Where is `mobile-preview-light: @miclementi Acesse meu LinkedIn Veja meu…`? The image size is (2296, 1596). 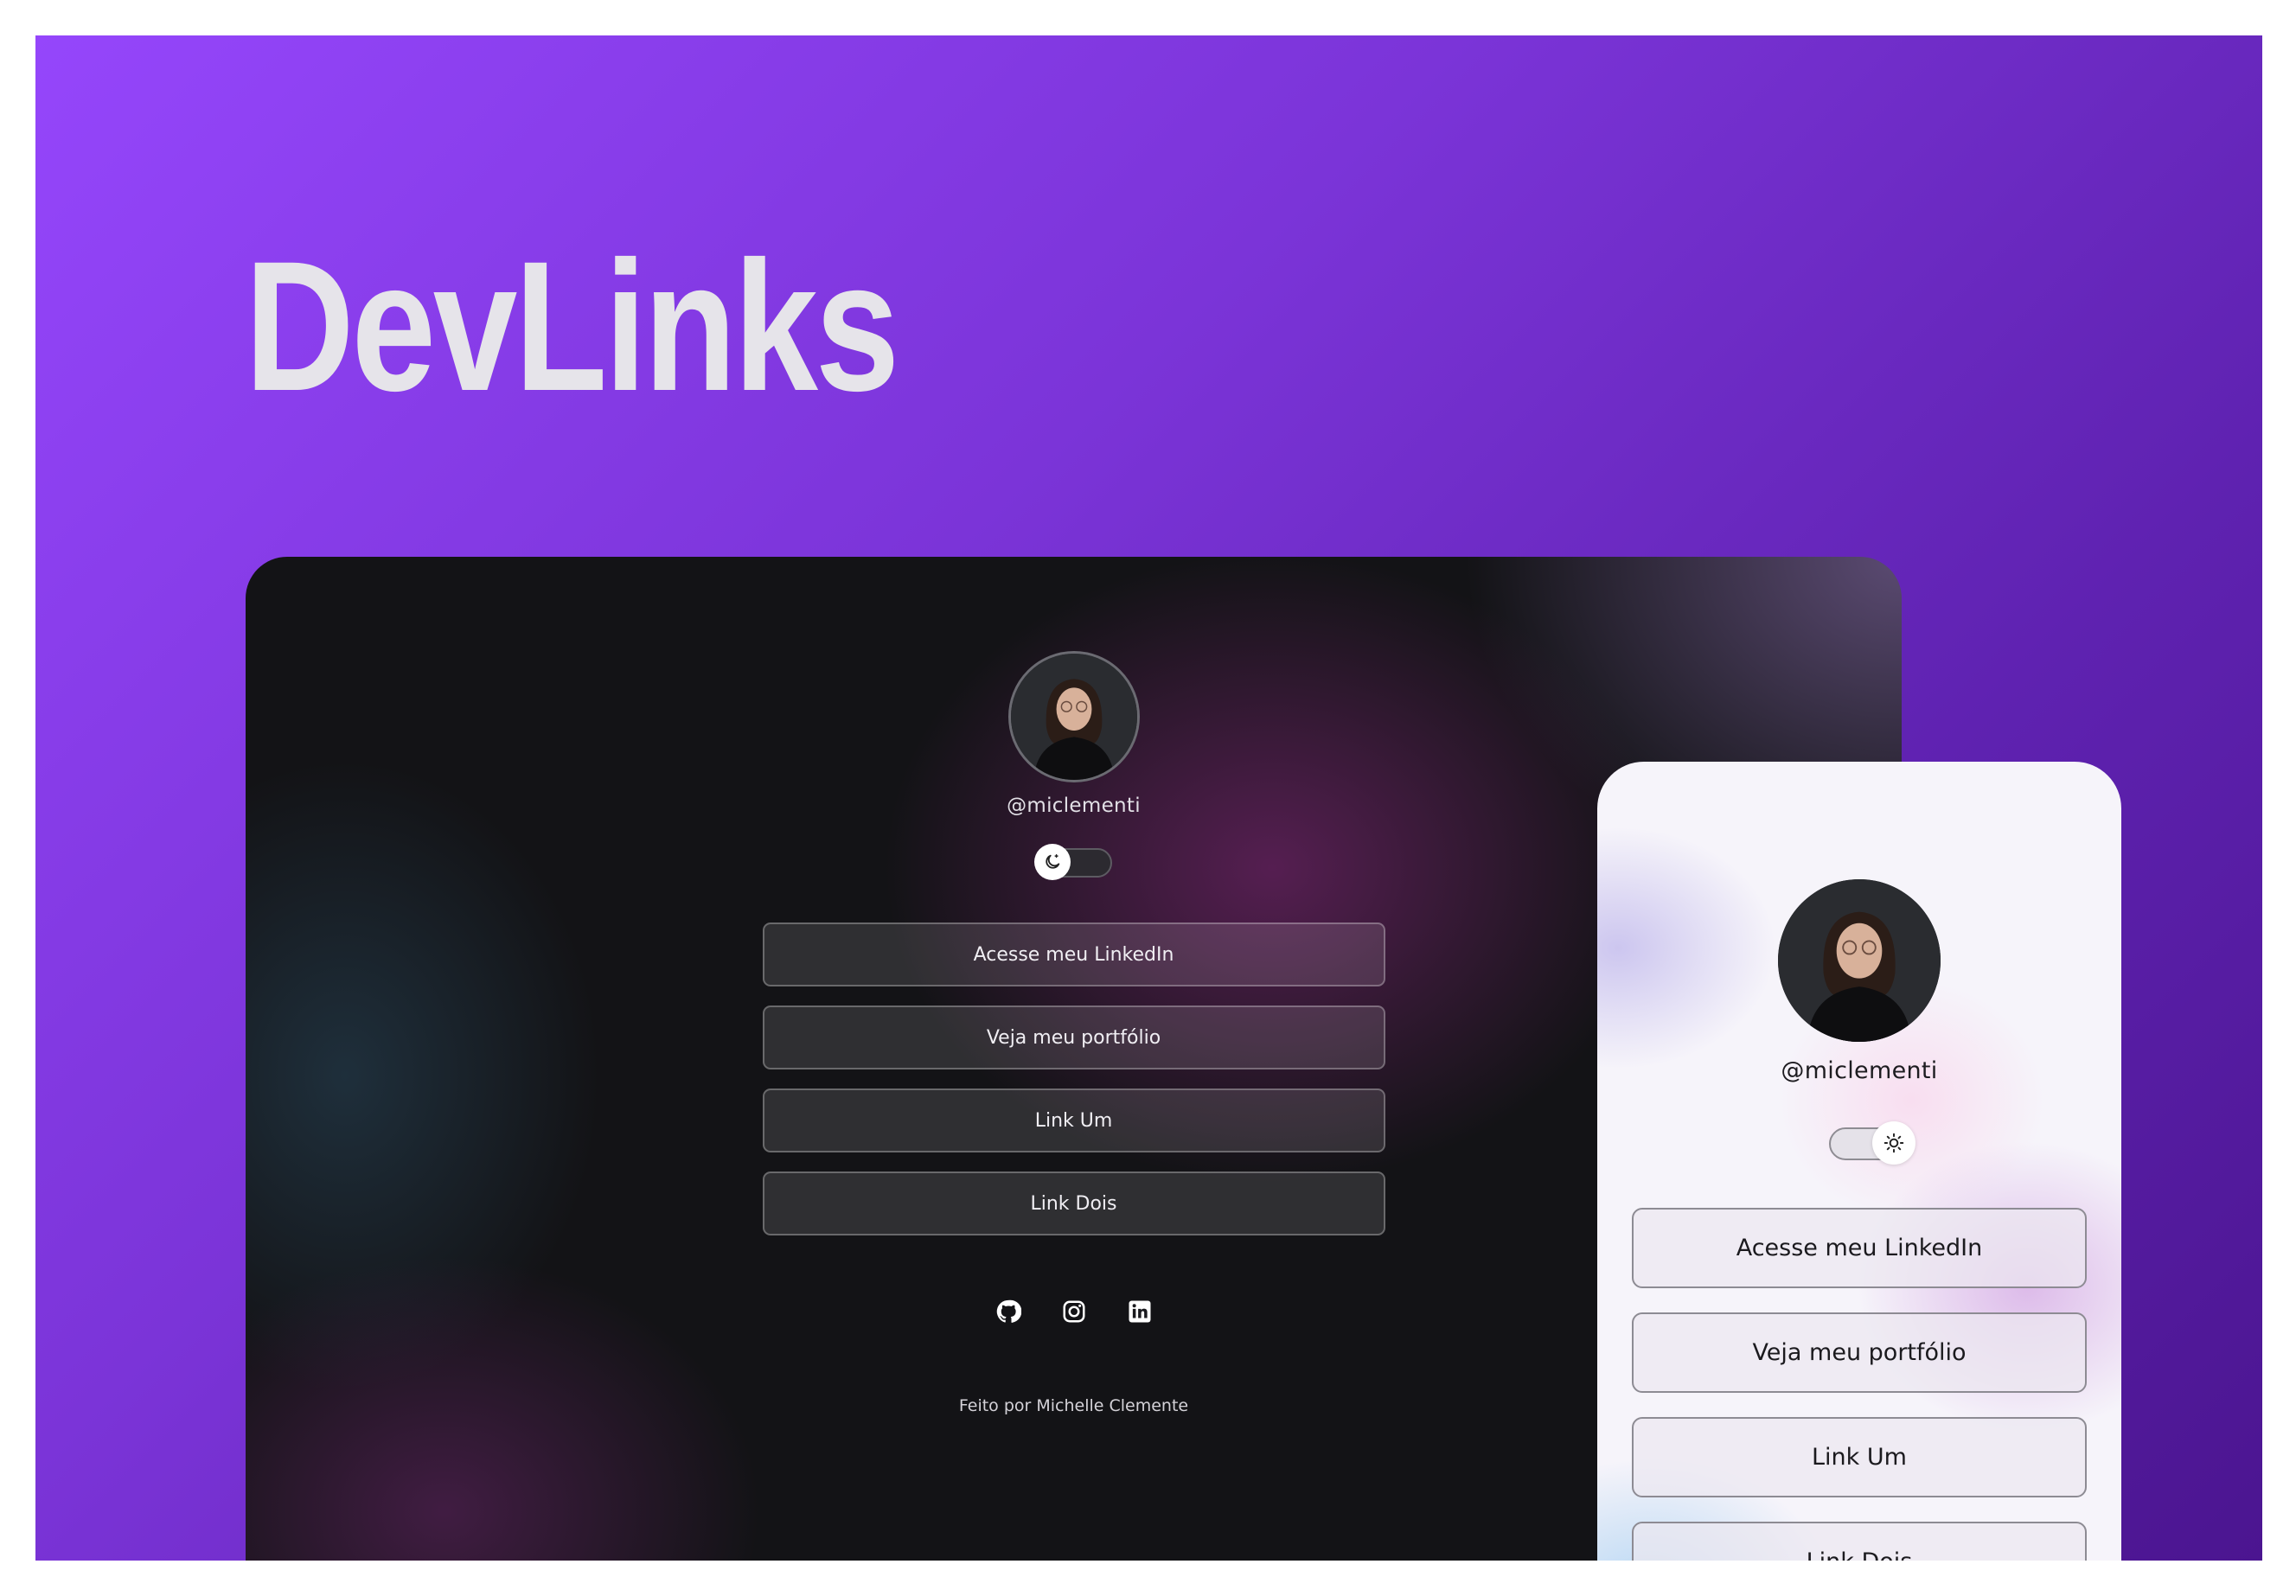
mobile-preview-light: @miclementi Acesse meu LinkedIn Veja meu… is located at coordinates (1859, 1161).